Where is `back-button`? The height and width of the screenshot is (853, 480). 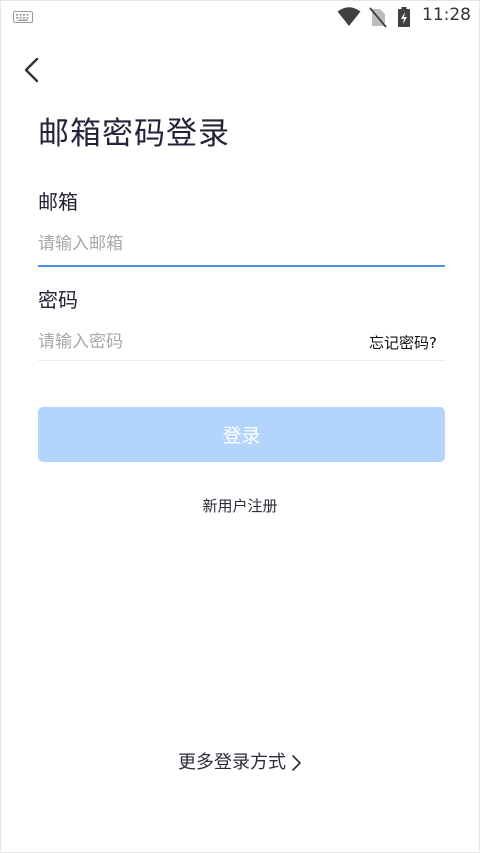 back-button is located at coordinates (33, 71).